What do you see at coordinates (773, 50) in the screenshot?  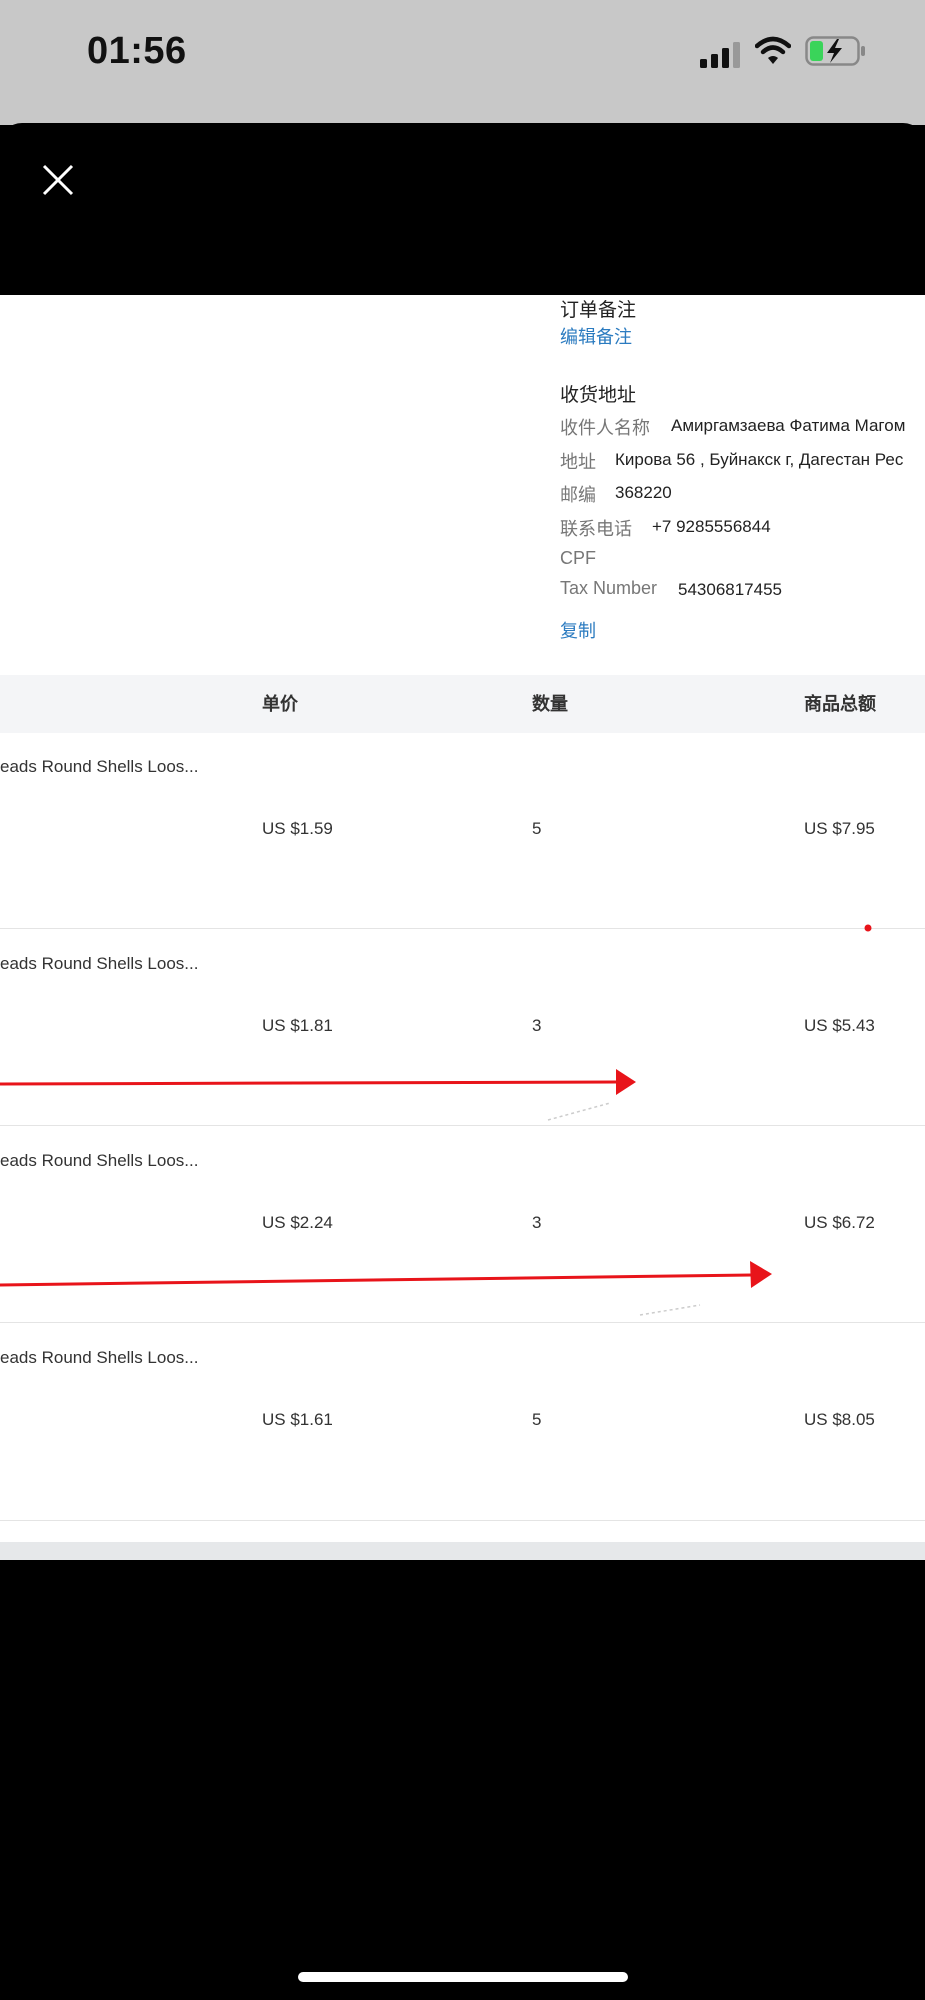 I see `wifi-icon` at bounding box center [773, 50].